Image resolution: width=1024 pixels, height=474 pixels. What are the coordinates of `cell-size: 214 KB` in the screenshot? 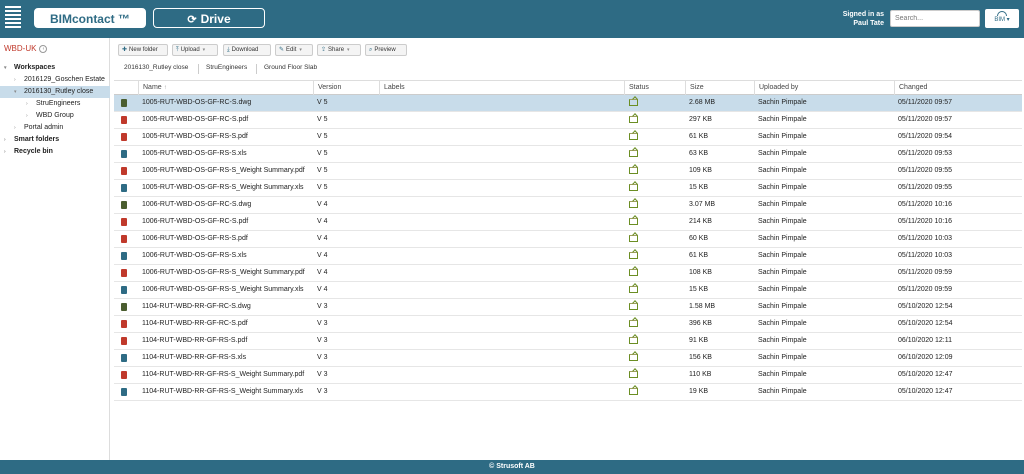 It's located at (700, 221).